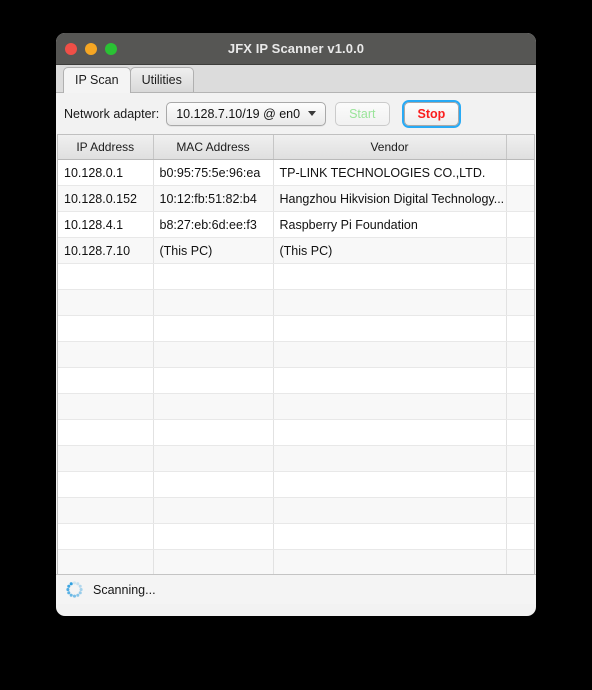  Describe the element at coordinates (213, 172) in the screenshot. I see `table-cell: b0:95:75:5e:96:ea` at that location.